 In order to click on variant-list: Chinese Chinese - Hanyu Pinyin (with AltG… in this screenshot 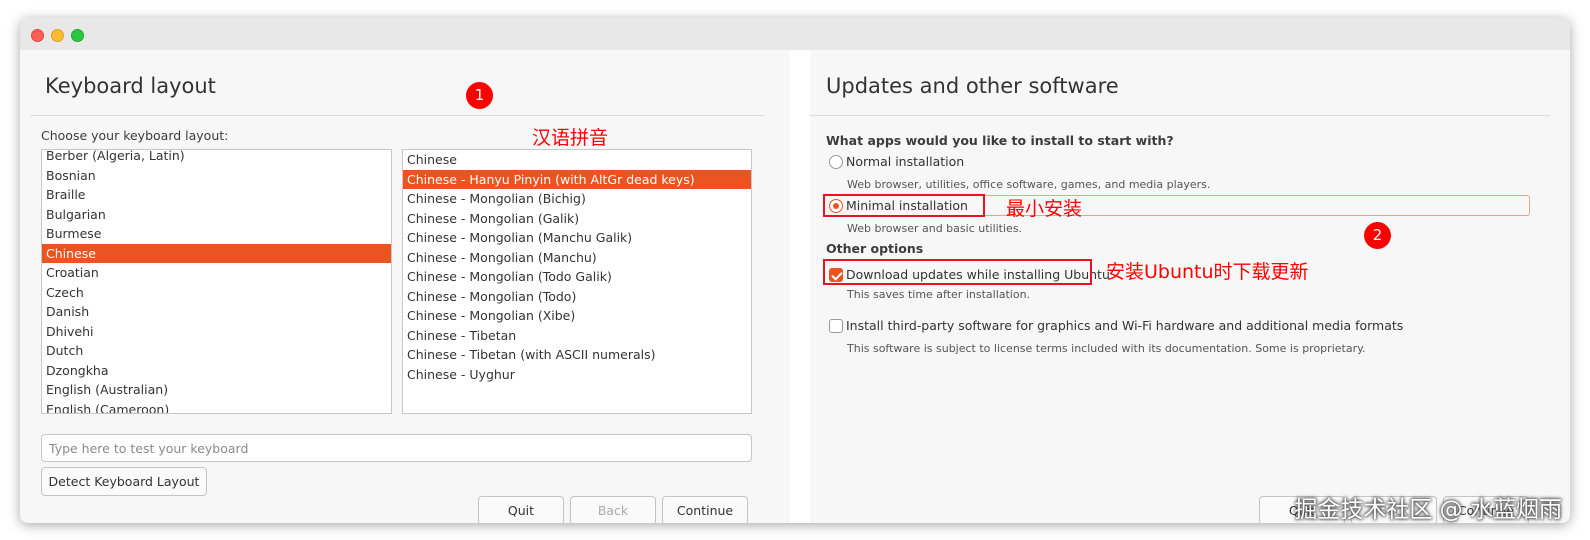, I will do `click(577, 281)`.